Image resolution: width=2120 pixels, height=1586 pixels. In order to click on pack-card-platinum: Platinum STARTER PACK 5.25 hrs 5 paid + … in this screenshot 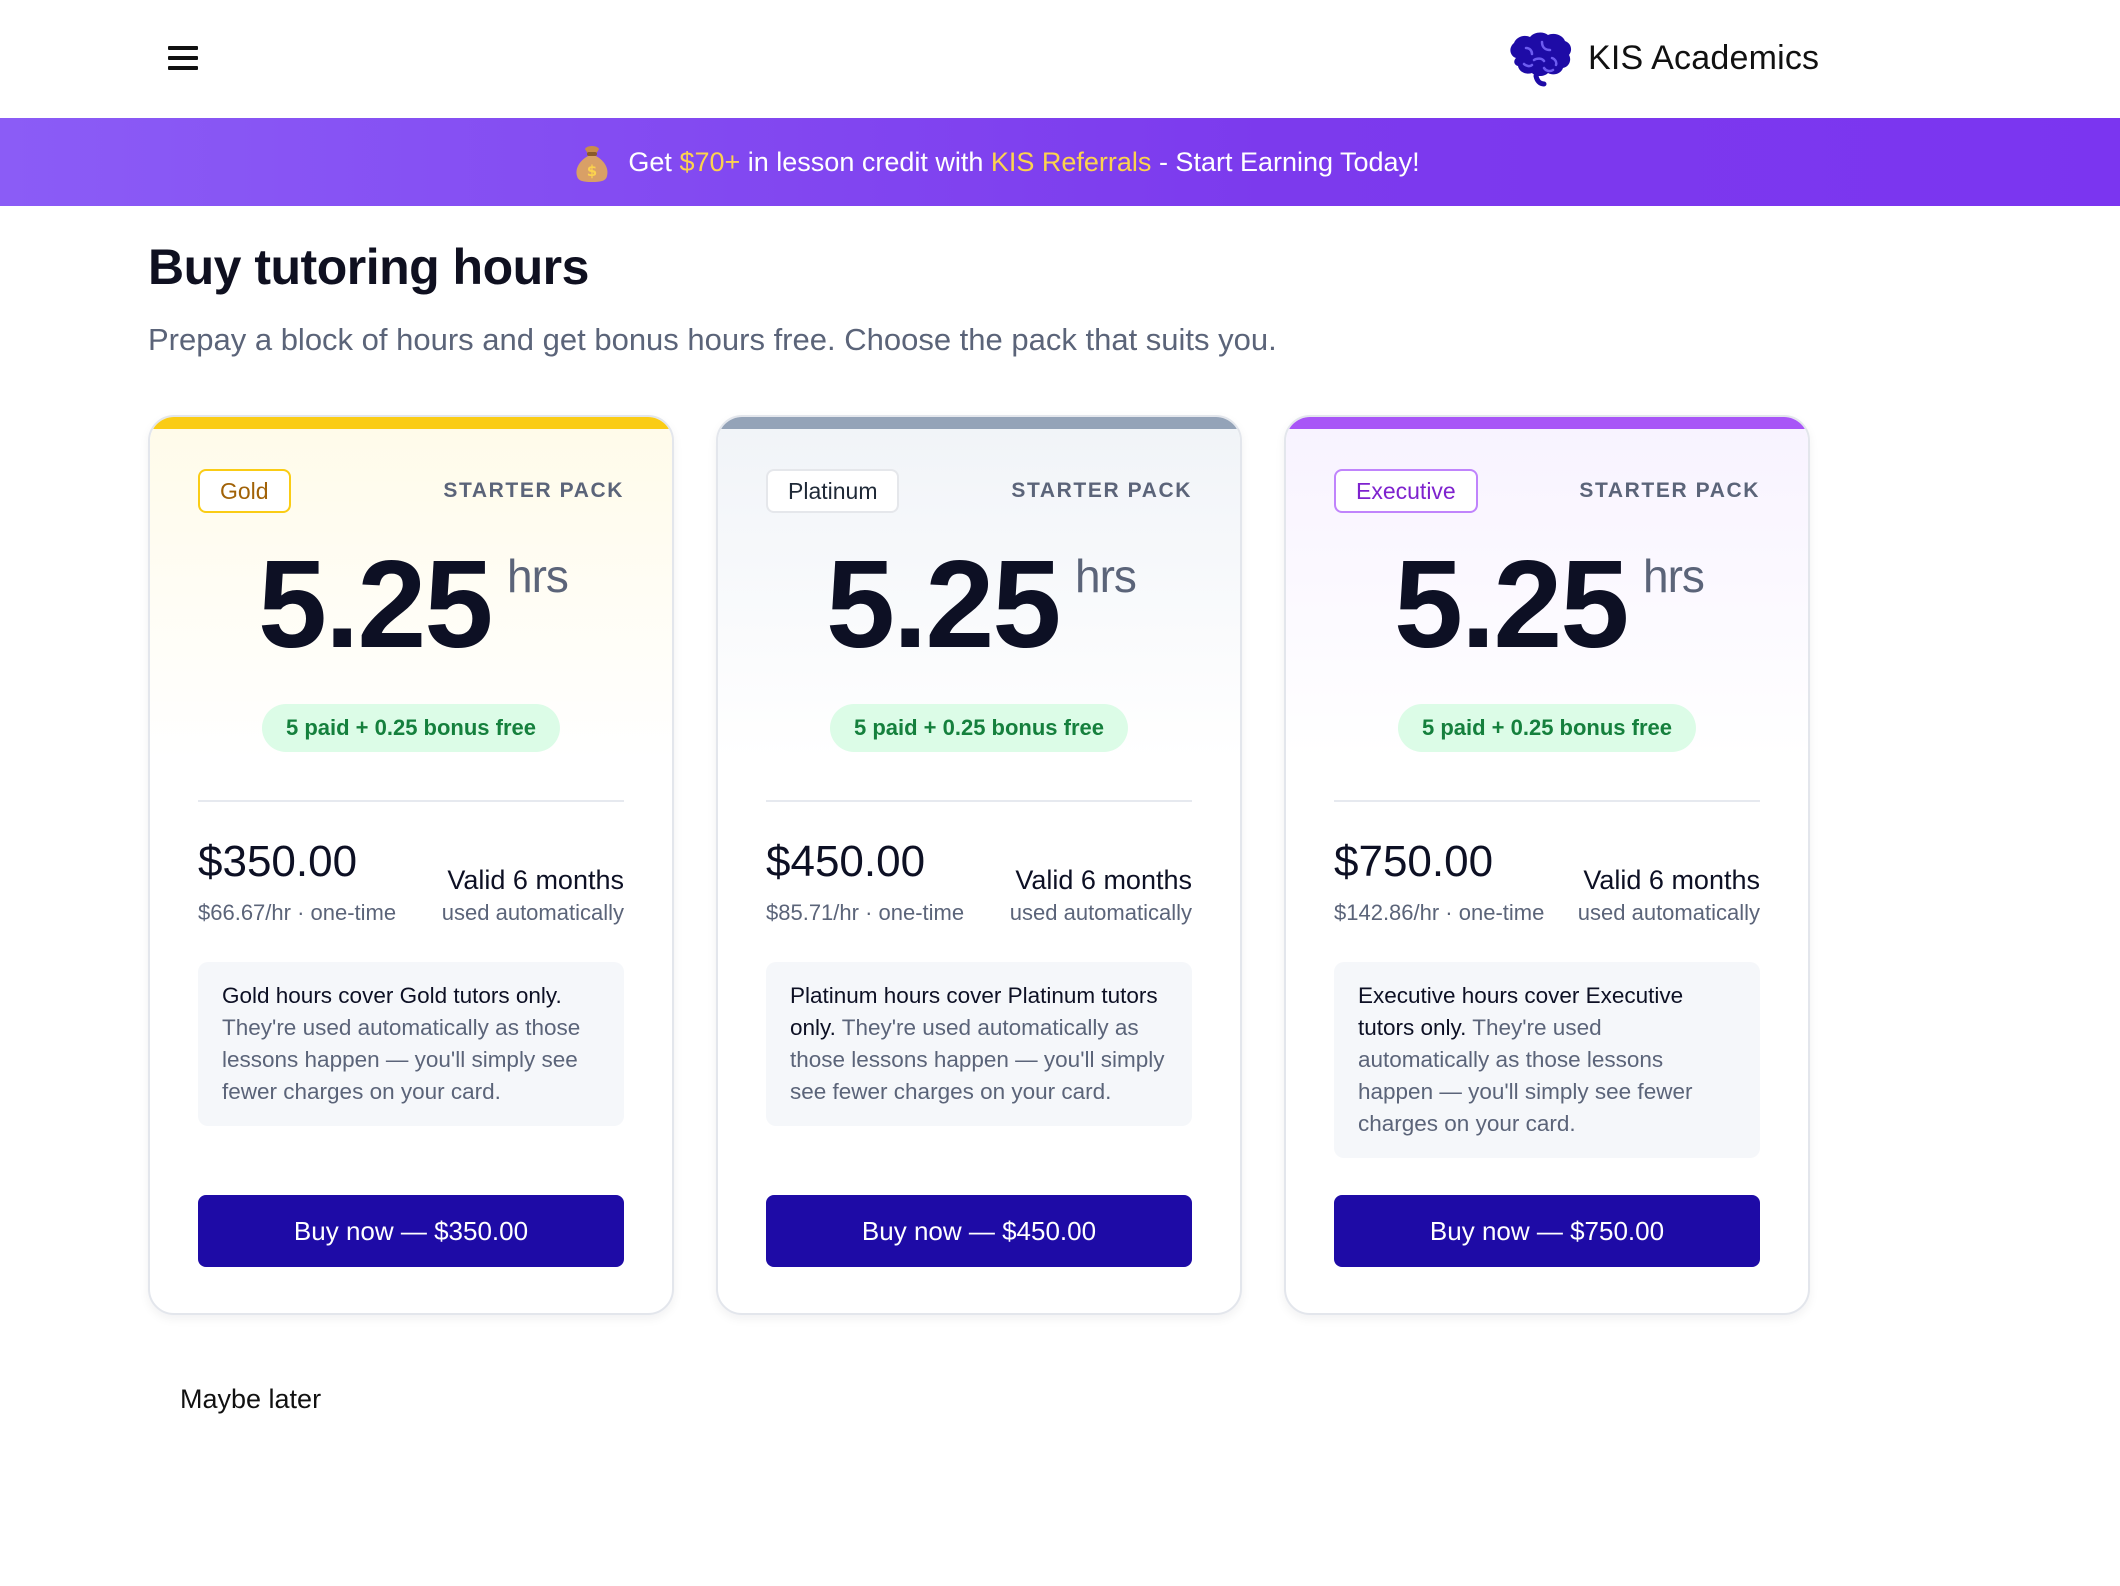, I will do `click(979, 865)`.